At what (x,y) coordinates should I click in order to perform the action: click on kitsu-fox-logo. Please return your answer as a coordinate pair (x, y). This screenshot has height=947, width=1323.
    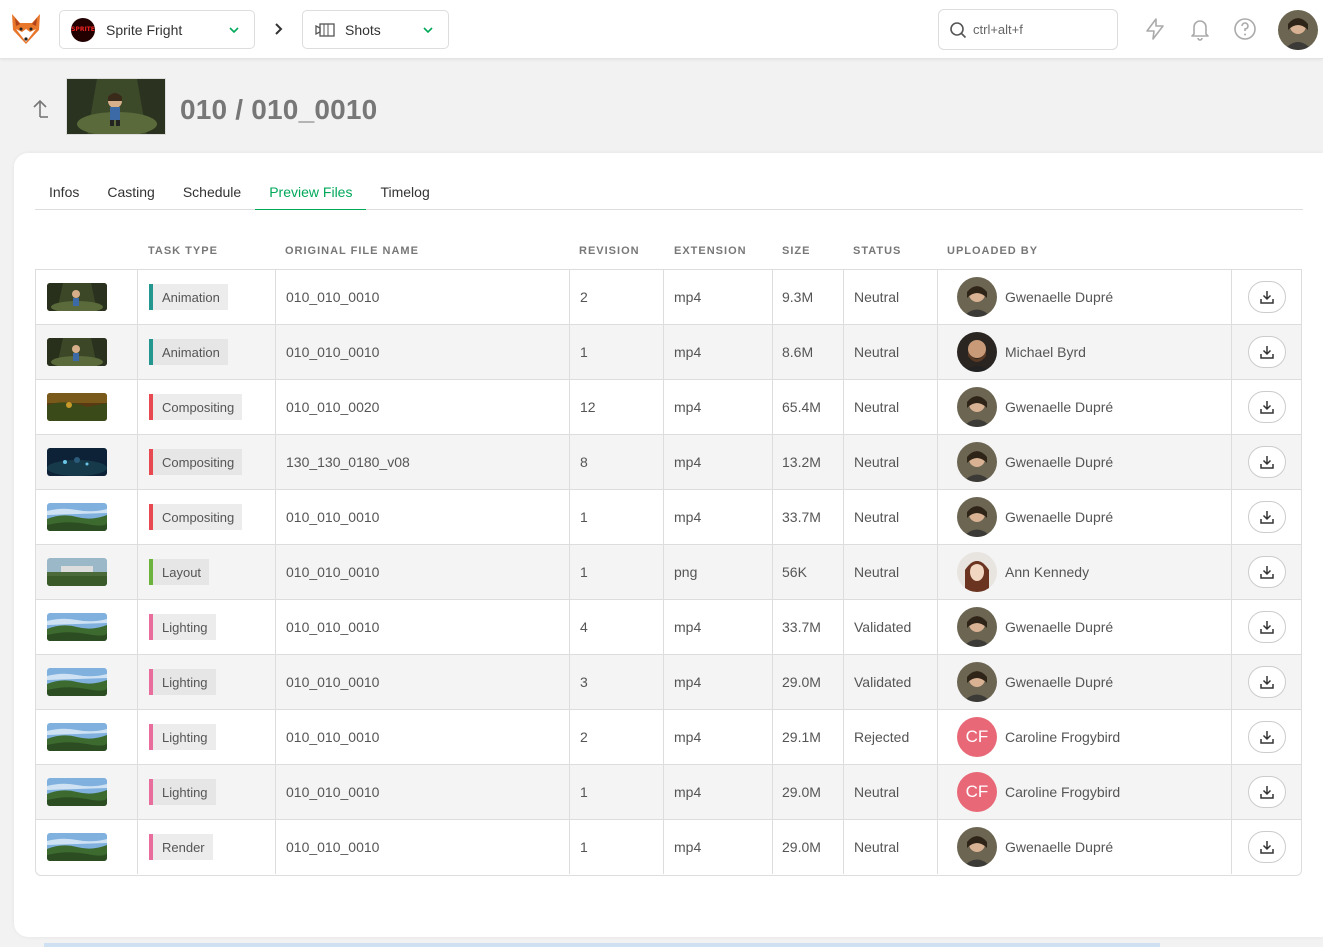
    Looking at the image, I should click on (26, 29).